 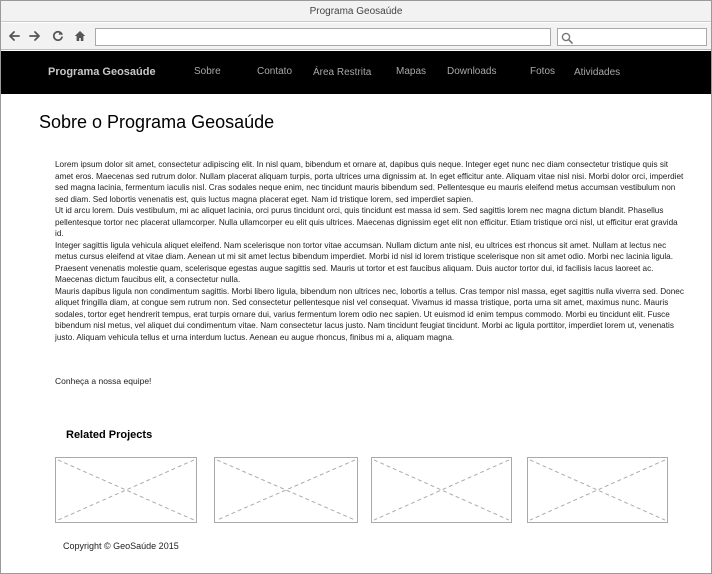 What do you see at coordinates (323, 37) in the screenshot?
I see `address-bar` at bounding box center [323, 37].